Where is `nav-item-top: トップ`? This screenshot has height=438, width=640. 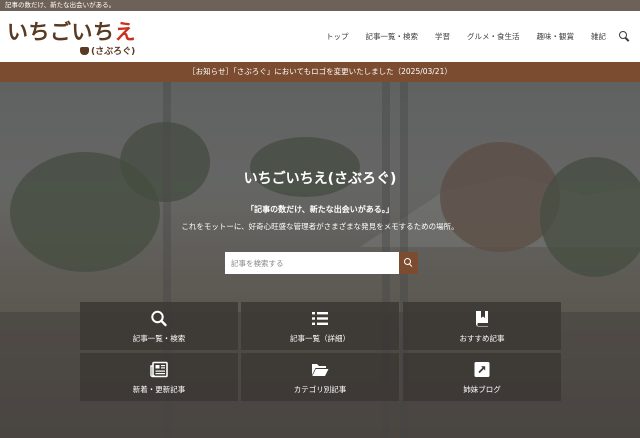 nav-item-top: トップ is located at coordinates (337, 36).